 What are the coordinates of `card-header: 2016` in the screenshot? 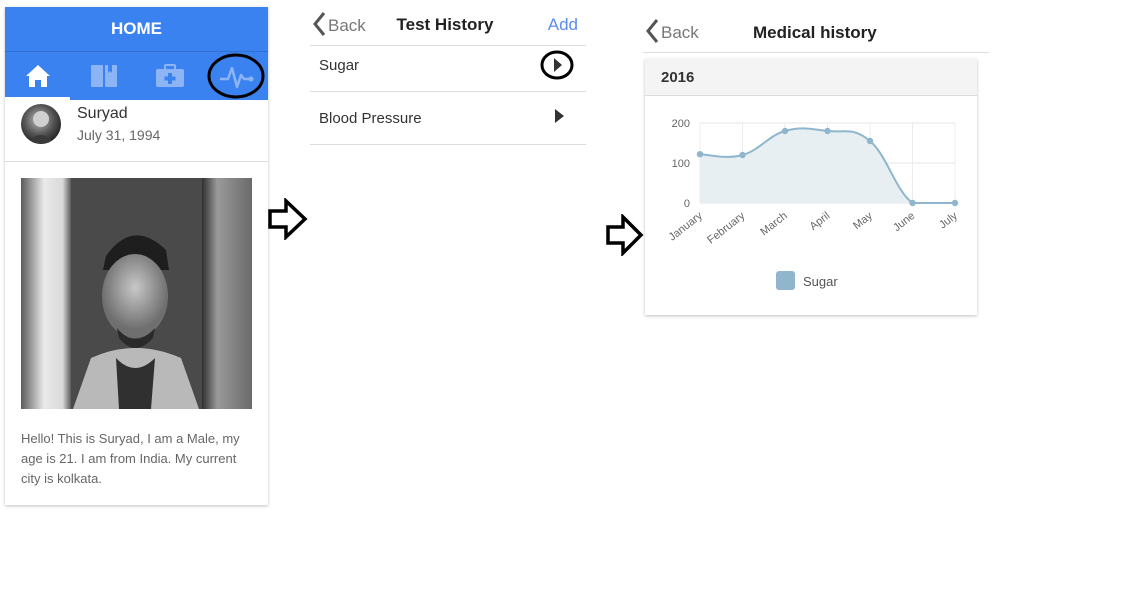 It's located at (811, 77).